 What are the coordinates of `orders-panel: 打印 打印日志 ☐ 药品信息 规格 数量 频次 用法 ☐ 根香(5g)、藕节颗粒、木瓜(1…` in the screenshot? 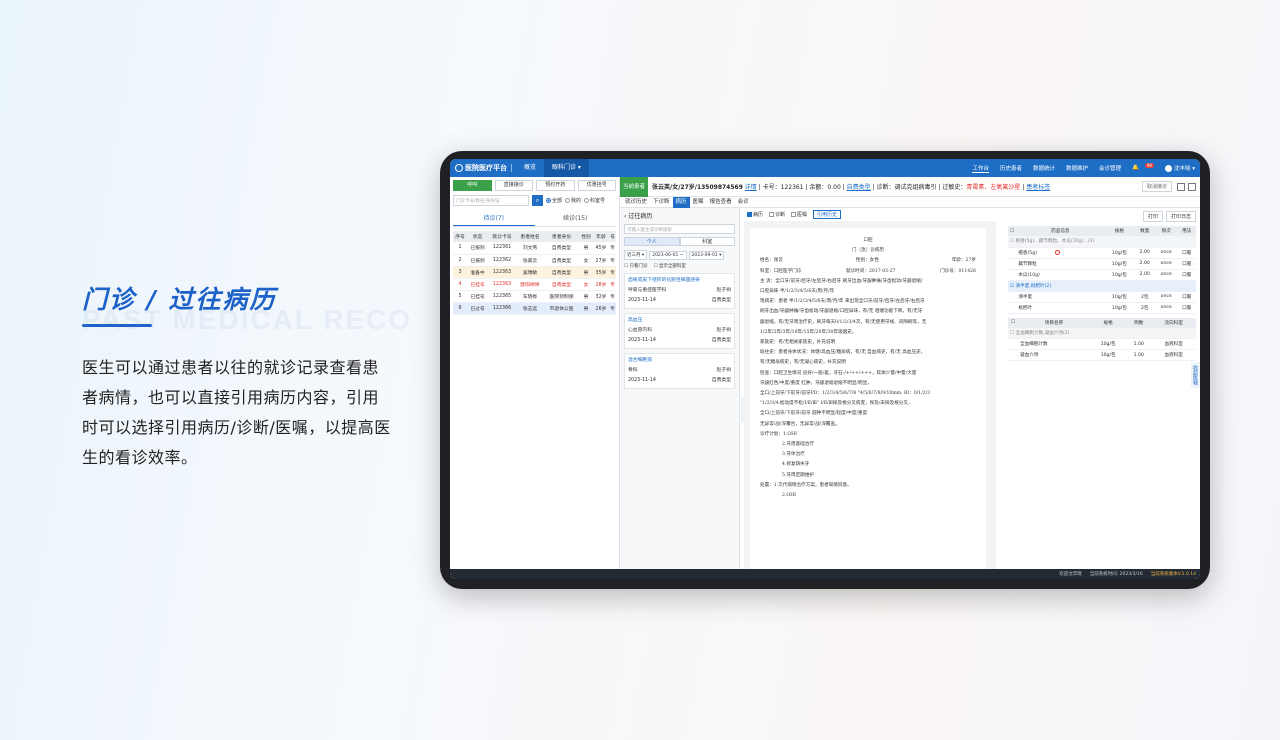 It's located at (1102, 388).